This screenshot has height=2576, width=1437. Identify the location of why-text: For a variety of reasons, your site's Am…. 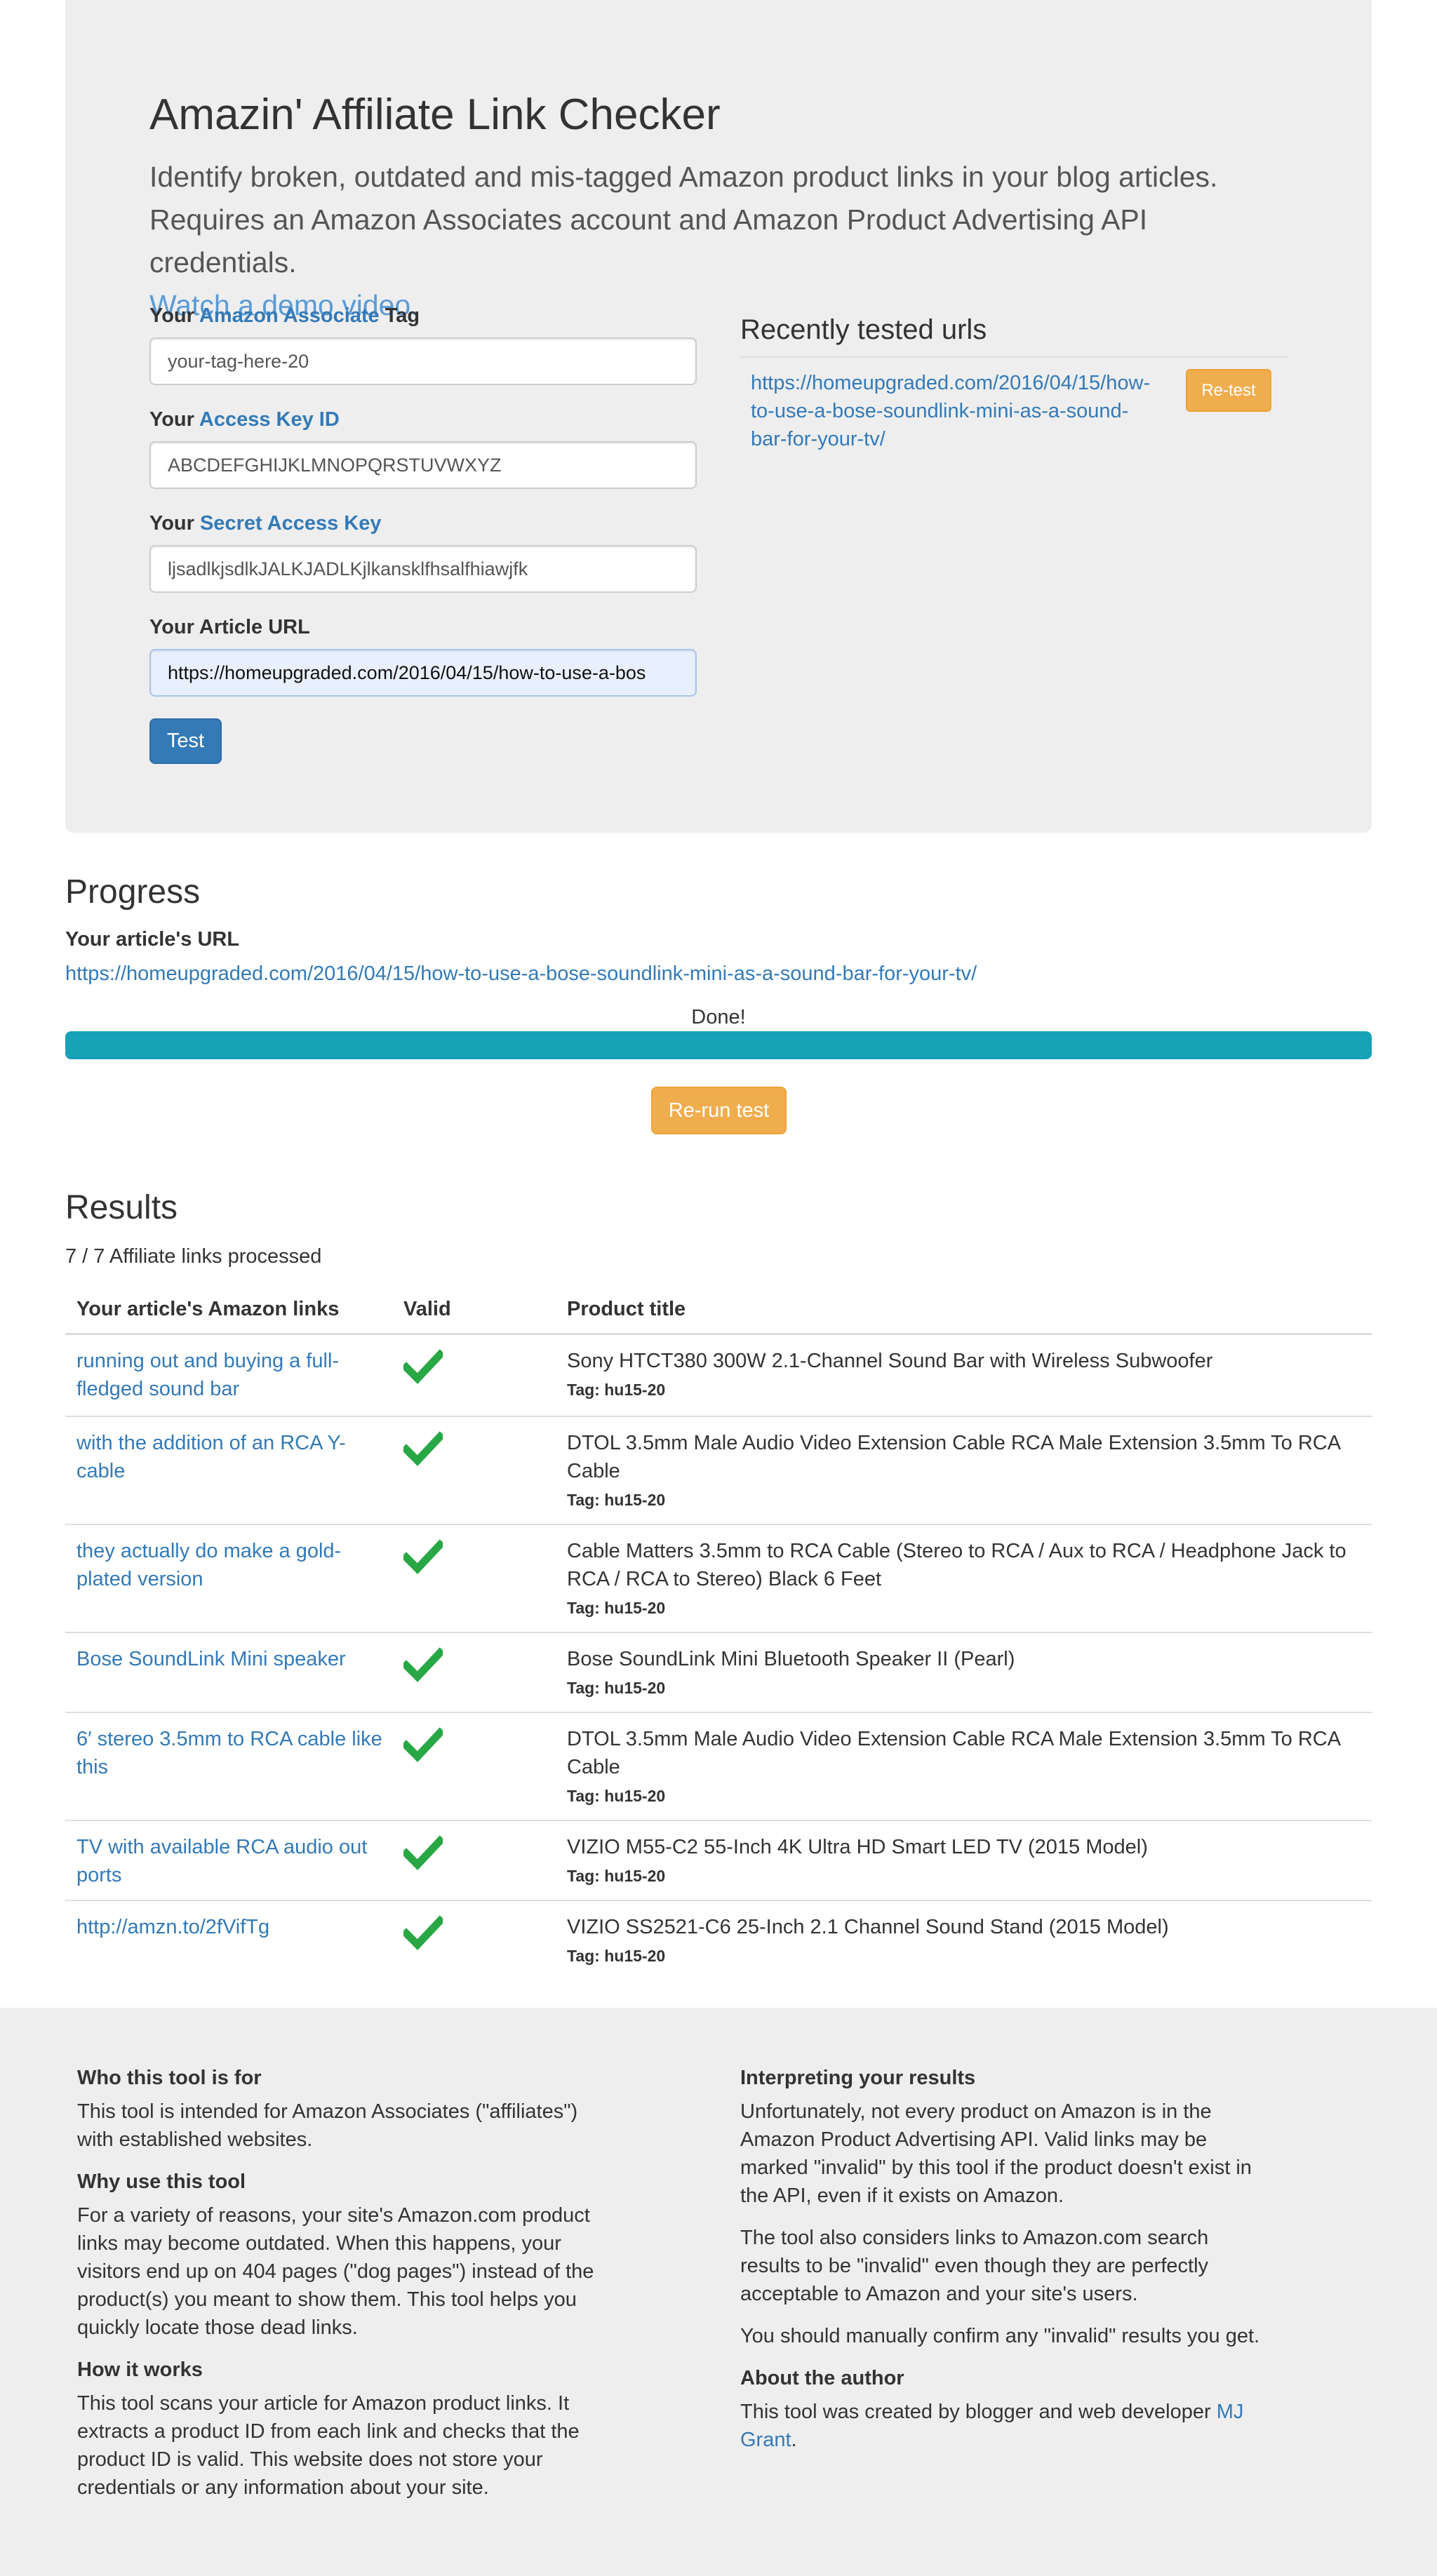
(335, 2271).